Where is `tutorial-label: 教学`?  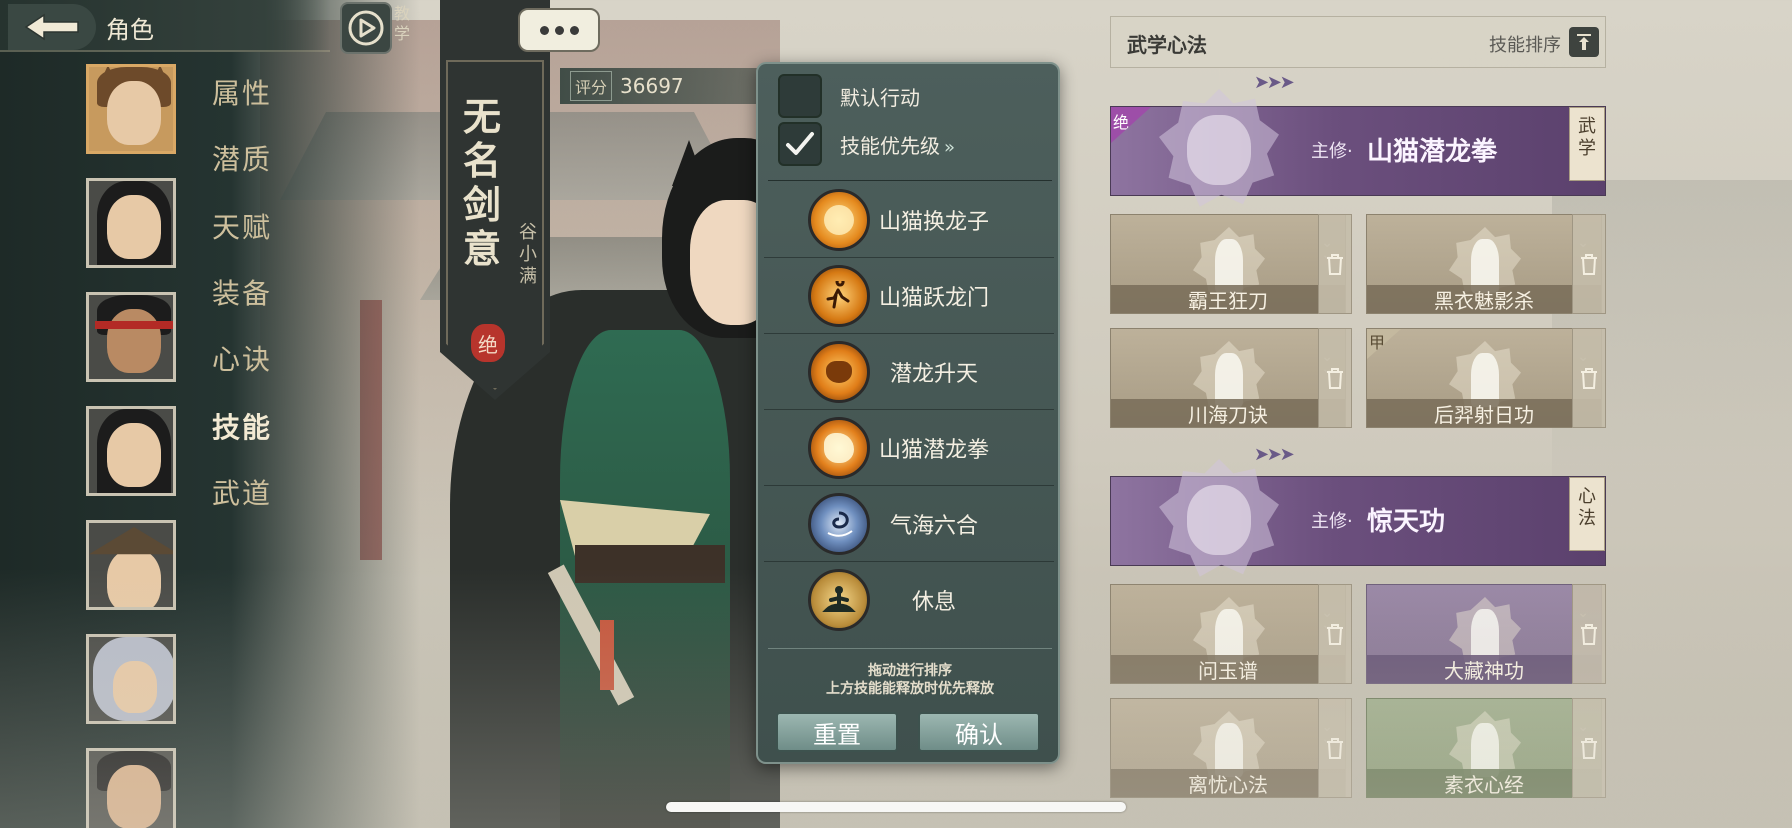 tutorial-label: 教学 is located at coordinates (402, 23).